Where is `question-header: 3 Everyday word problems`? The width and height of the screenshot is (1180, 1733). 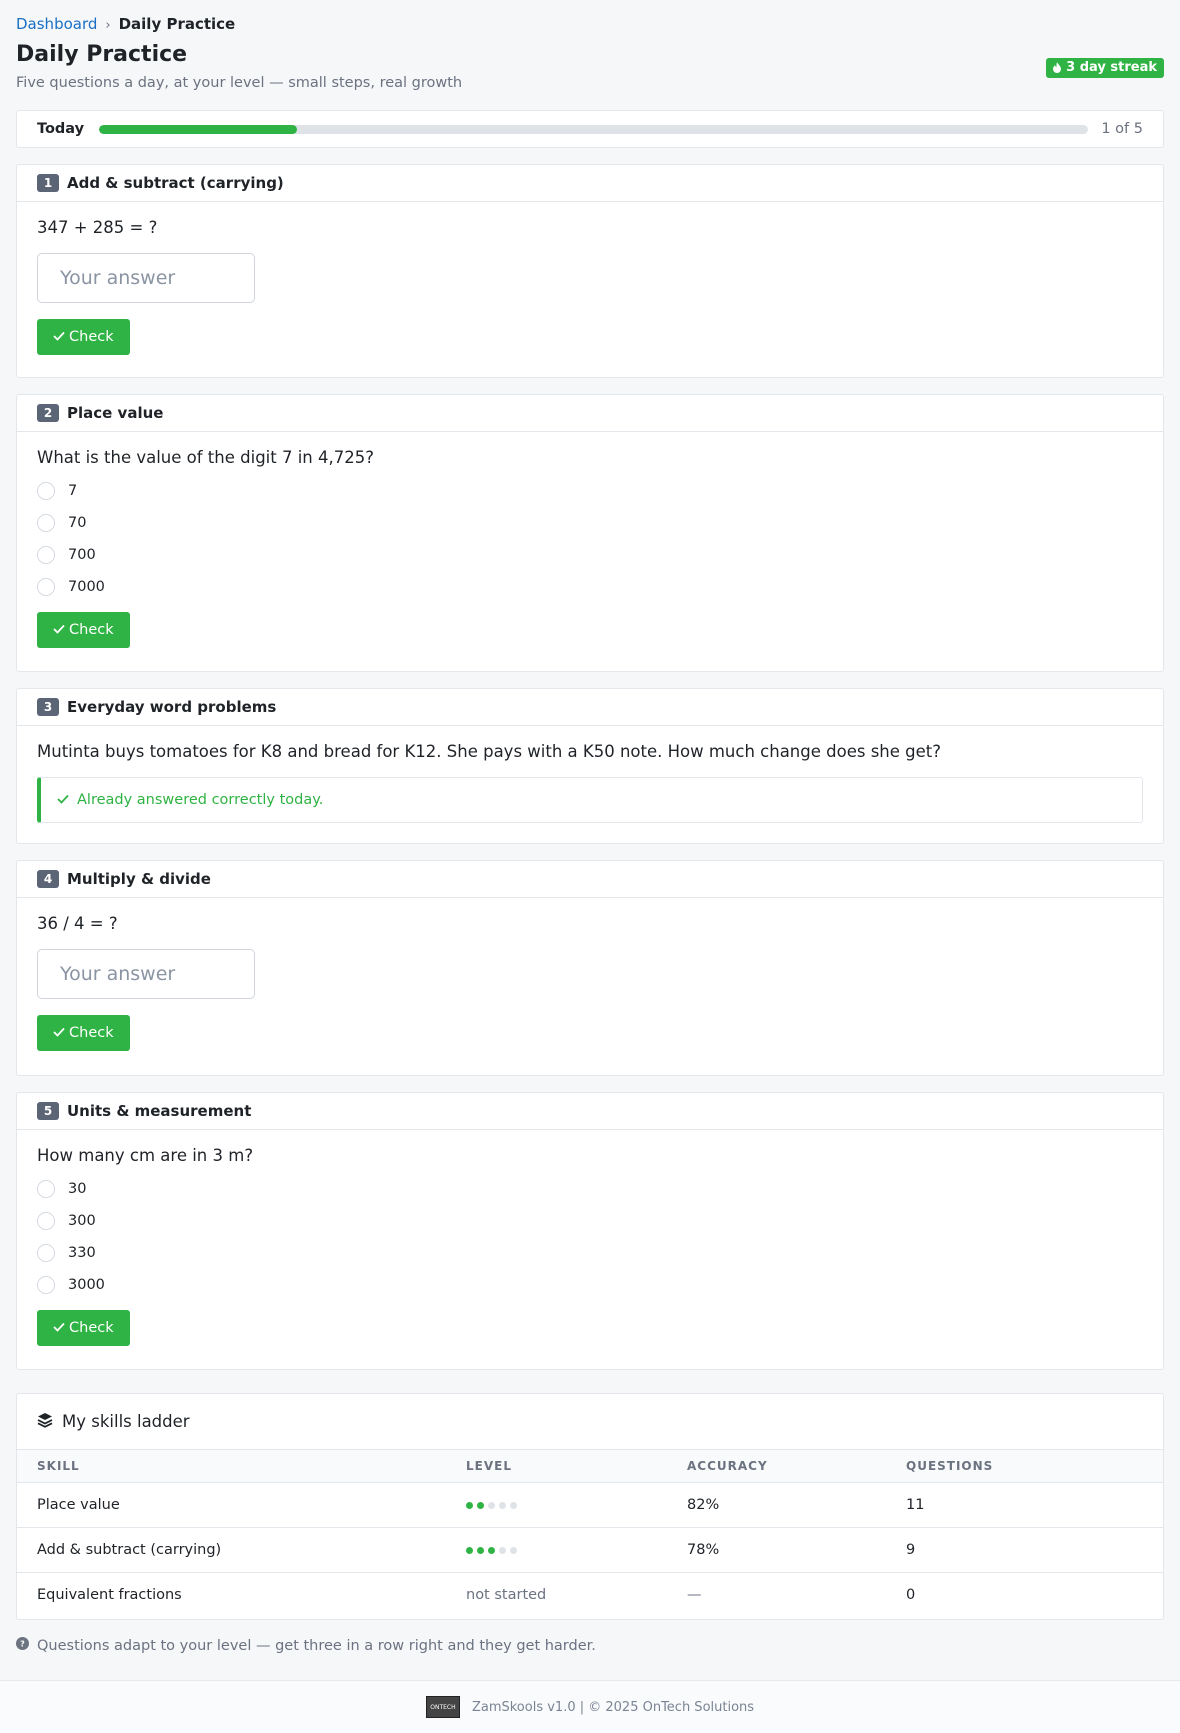 question-header: 3 Everyday word problems is located at coordinates (590, 707).